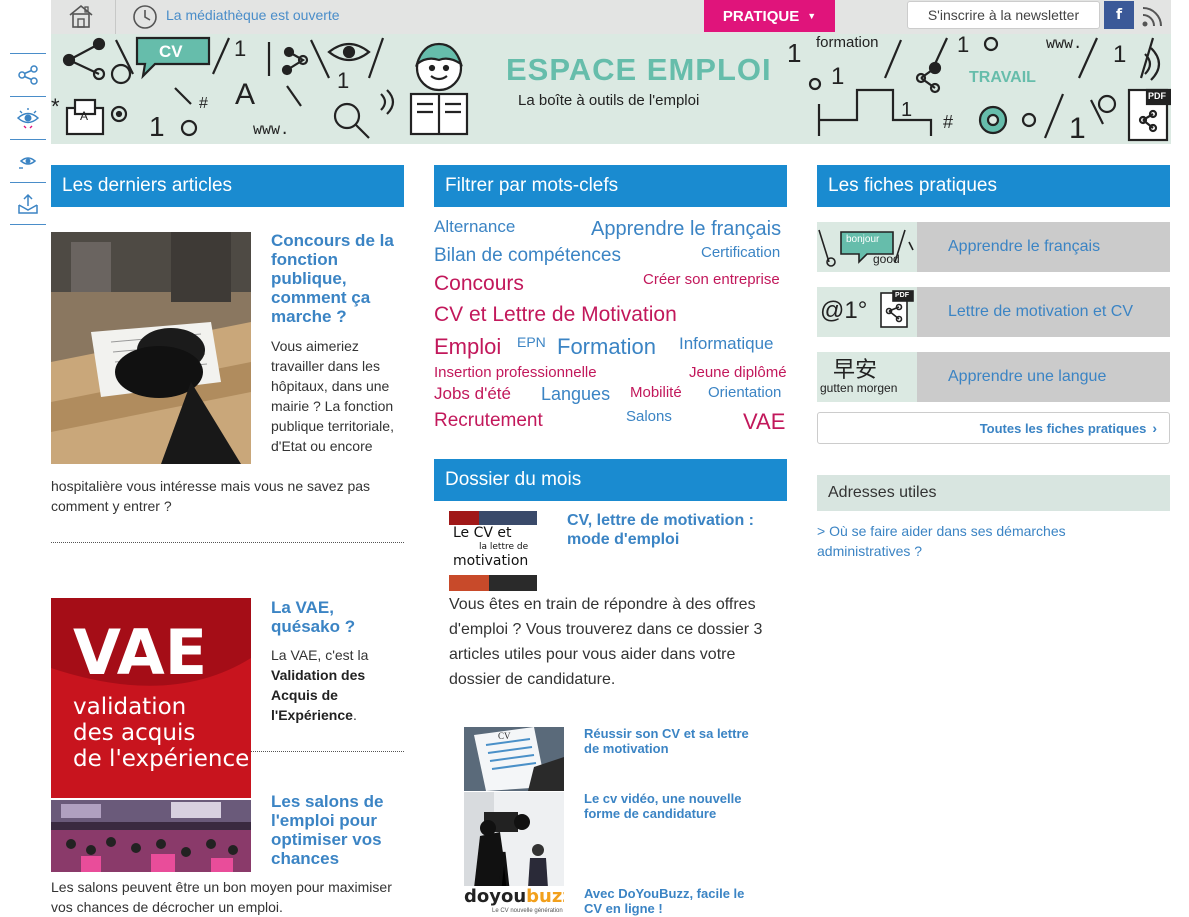 This screenshot has height=917, width=1189. Describe the element at coordinates (527, 911) in the screenshot. I see `logo-tagline: Le CV nouvelle génération` at that location.